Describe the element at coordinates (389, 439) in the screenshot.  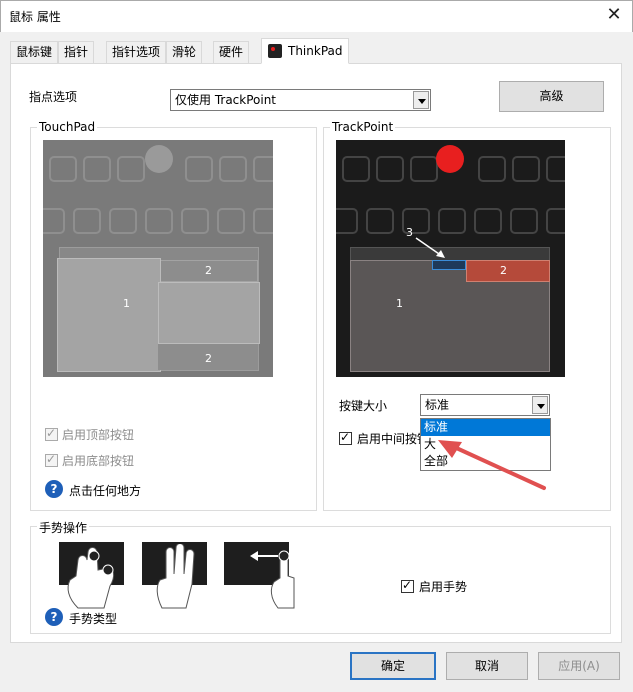
I see `middle-button-label: 启用中间按钮` at that location.